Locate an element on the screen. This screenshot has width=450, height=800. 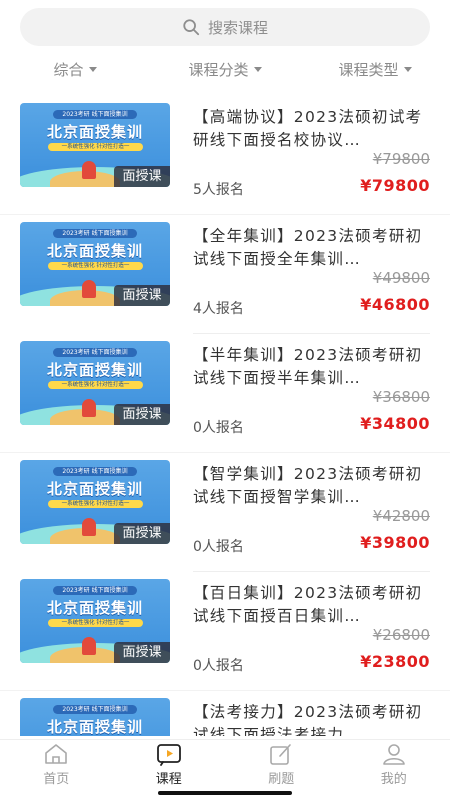
tab-label: 首页 is located at coordinates (56, 779).